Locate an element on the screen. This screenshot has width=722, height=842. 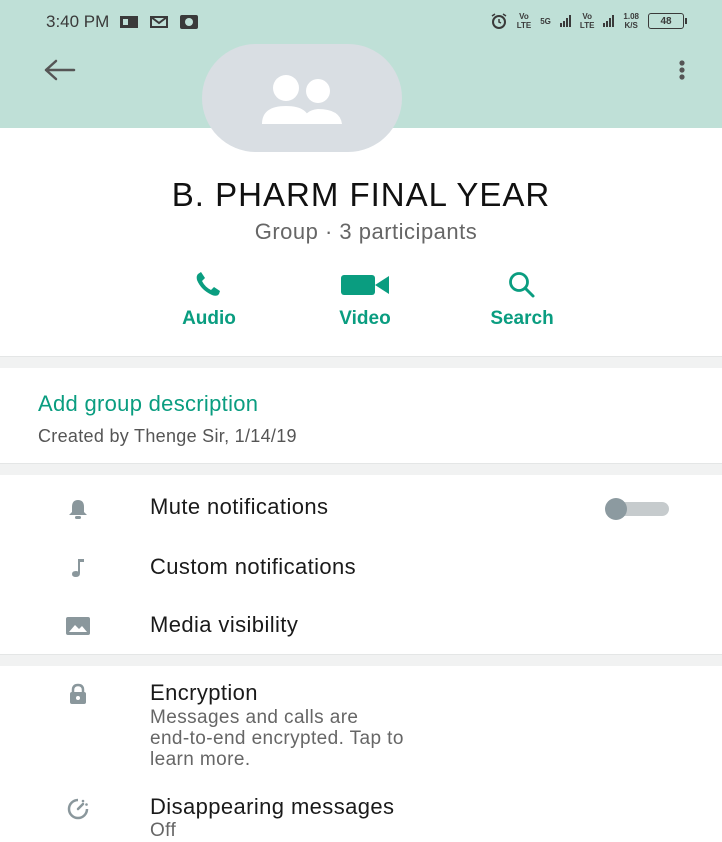
custom-notifications-row is located at coordinates (361, 569).